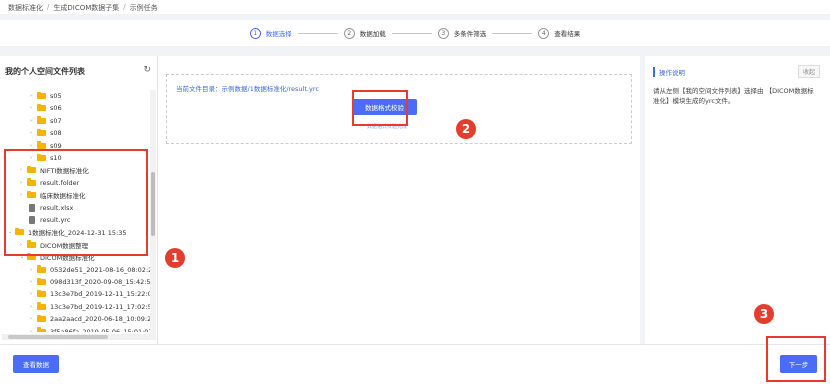  What do you see at coordinates (443, 33) in the screenshot?
I see `step-number: 3` at bounding box center [443, 33].